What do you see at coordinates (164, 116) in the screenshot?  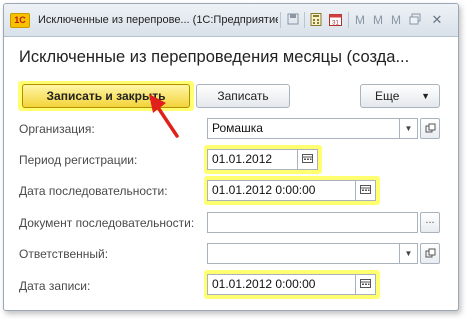 I see `red-arrow-icon` at bounding box center [164, 116].